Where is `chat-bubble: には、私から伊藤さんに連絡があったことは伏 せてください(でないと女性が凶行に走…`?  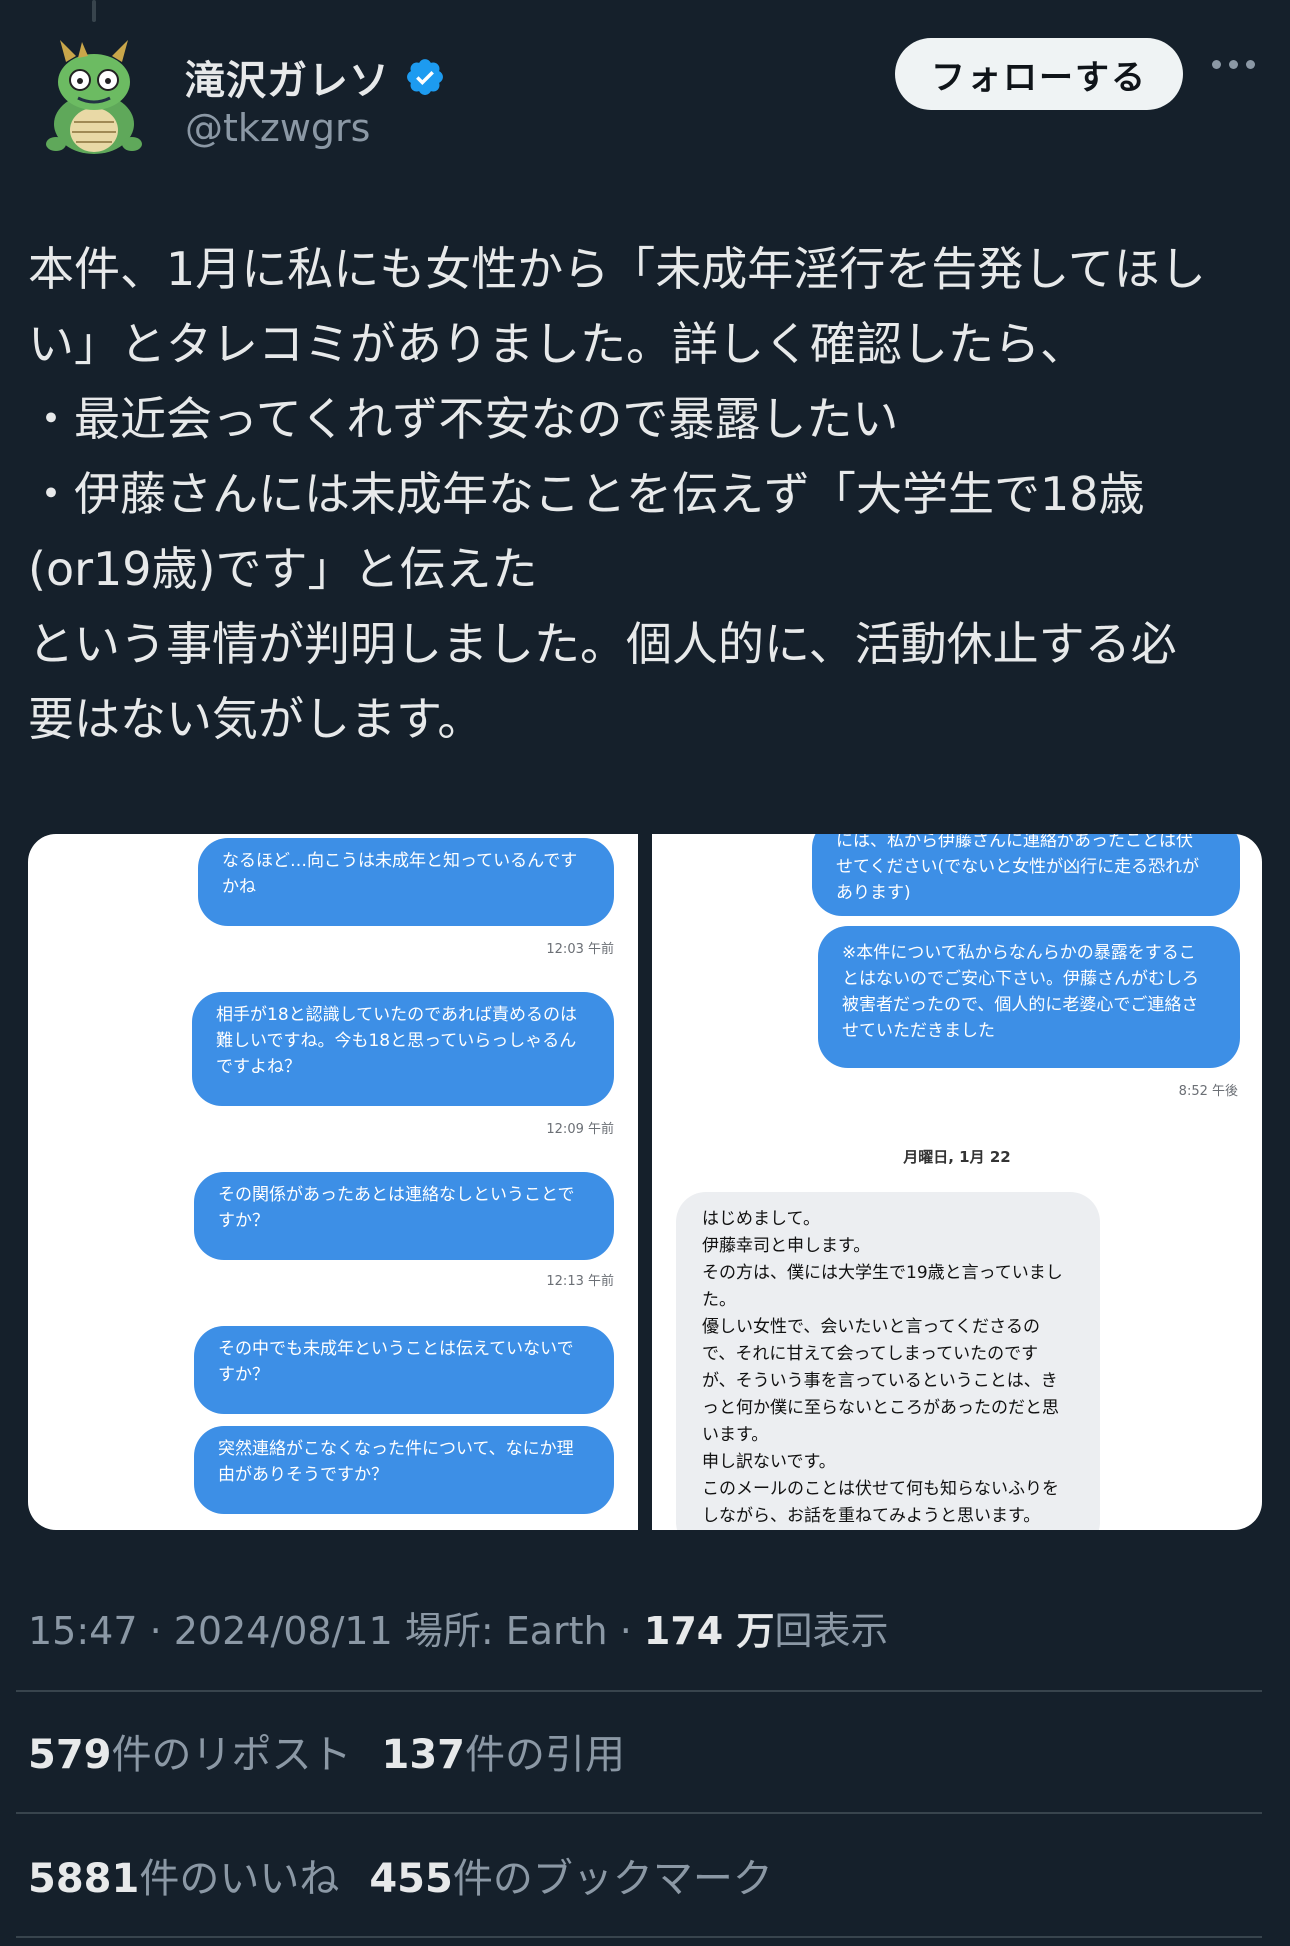
chat-bubble: には、私から伊藤さんに連絡があったことは伏 せてください(でないと女性が凶行に走… is located at coordinates (1026, 875).